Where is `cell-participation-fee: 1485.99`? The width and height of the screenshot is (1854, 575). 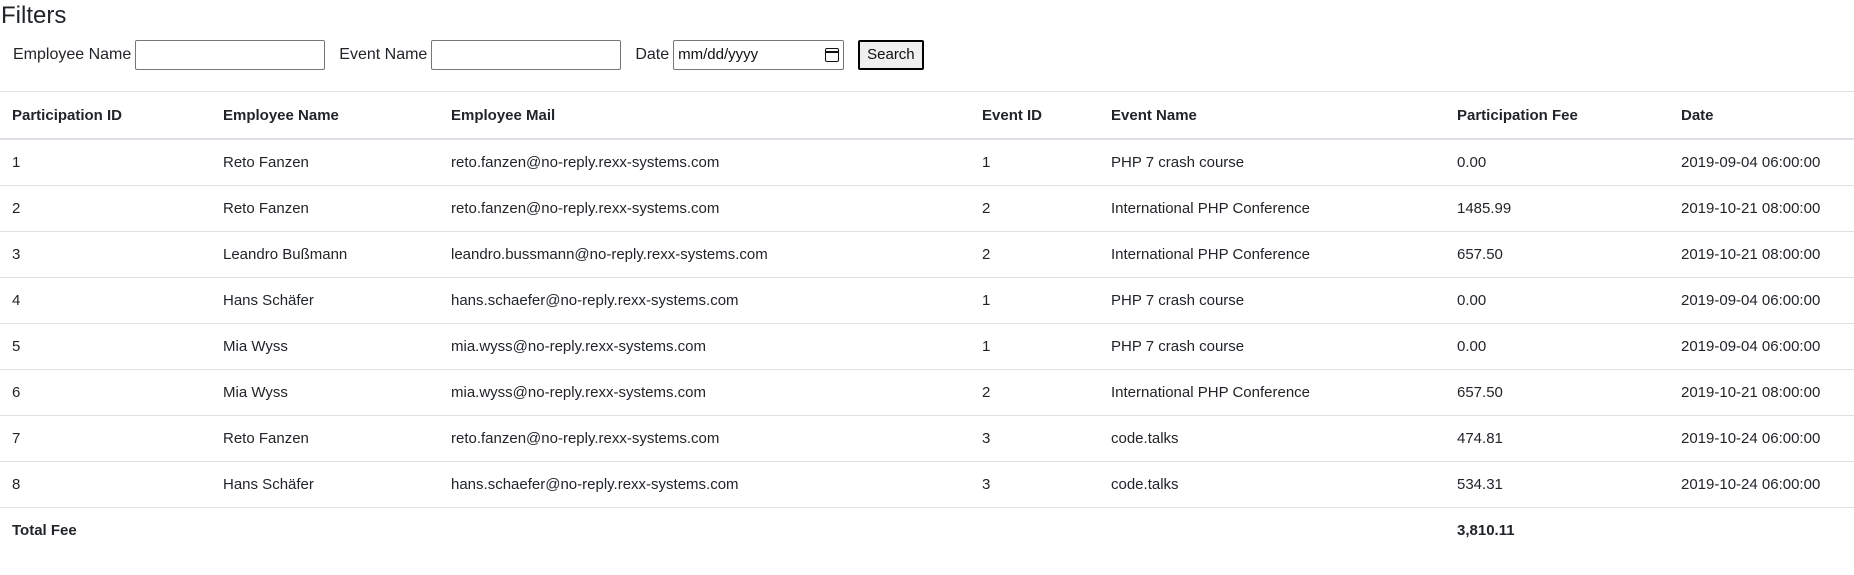
cell-participation-fee: 1485.99 is located at coordinates (1557, 208).